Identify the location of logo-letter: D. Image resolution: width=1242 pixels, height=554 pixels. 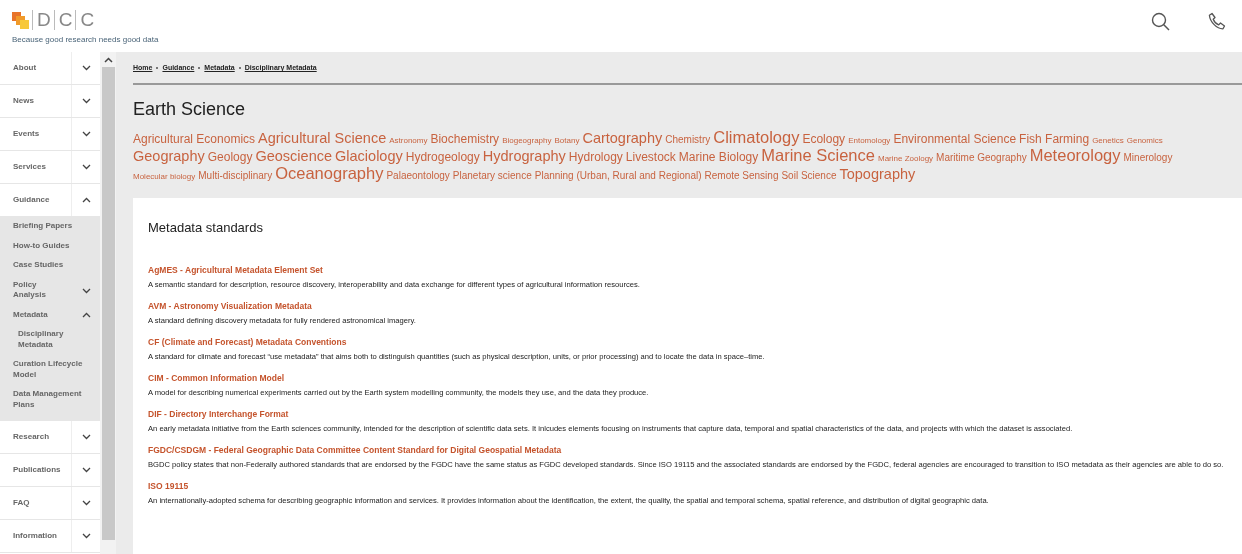
(41, 20).